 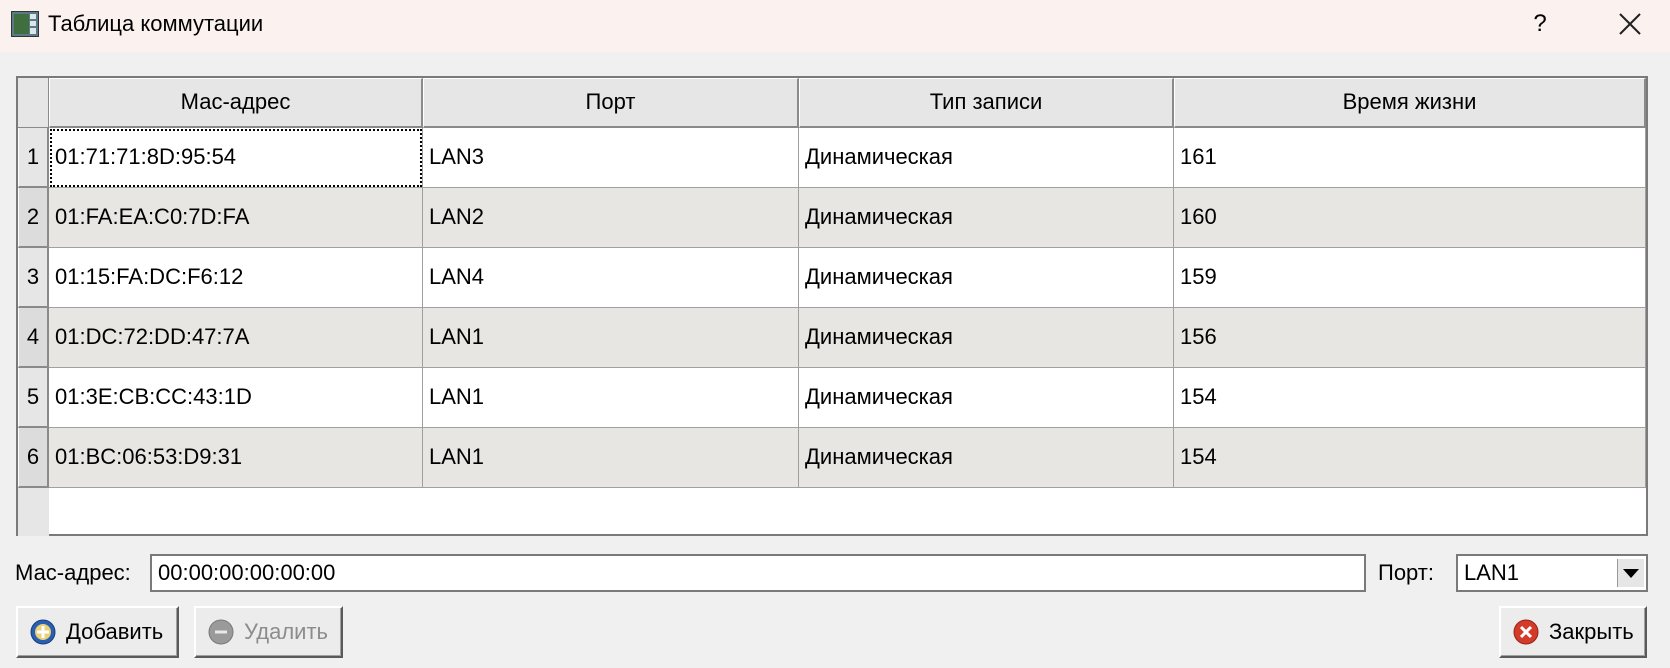 I want to click on add-button-label: Добавить, so click(x=115, y=631).